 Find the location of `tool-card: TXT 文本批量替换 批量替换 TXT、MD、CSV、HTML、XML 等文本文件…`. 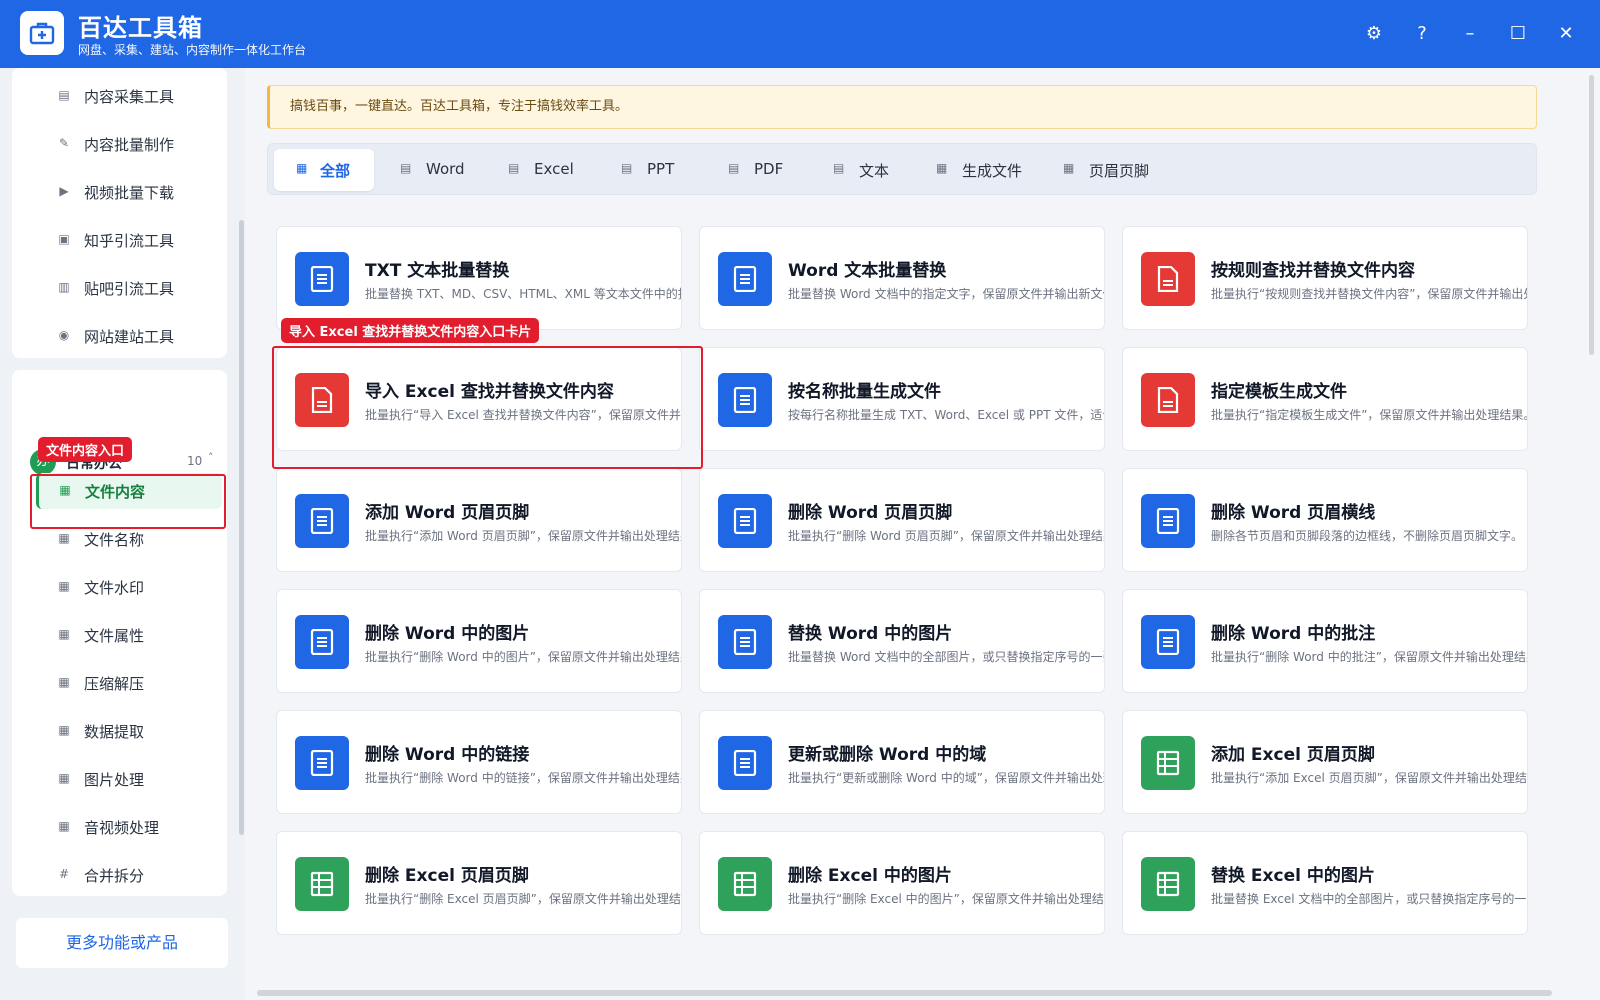

tool-card: TXT 文本批量替换 批量替换 TXT、MD、CSV、HTML、XML 等文本文件… is located at coordinates (479, 278).